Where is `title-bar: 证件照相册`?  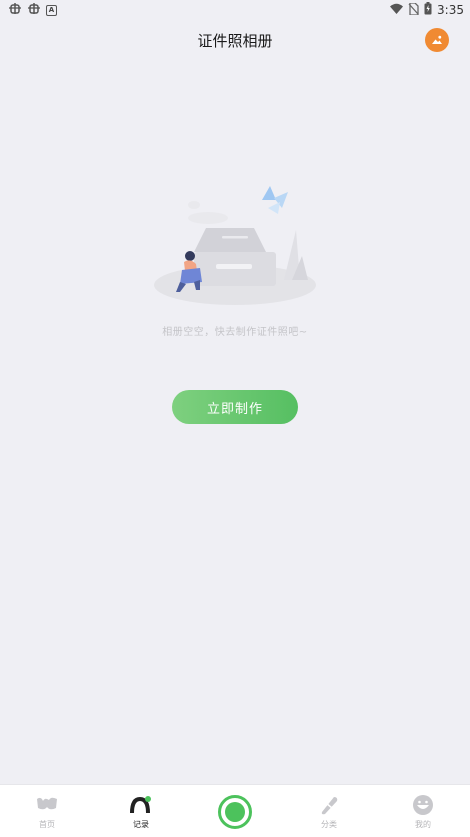 title-bar: 证件照相册 is located at coordinates (235, 40).